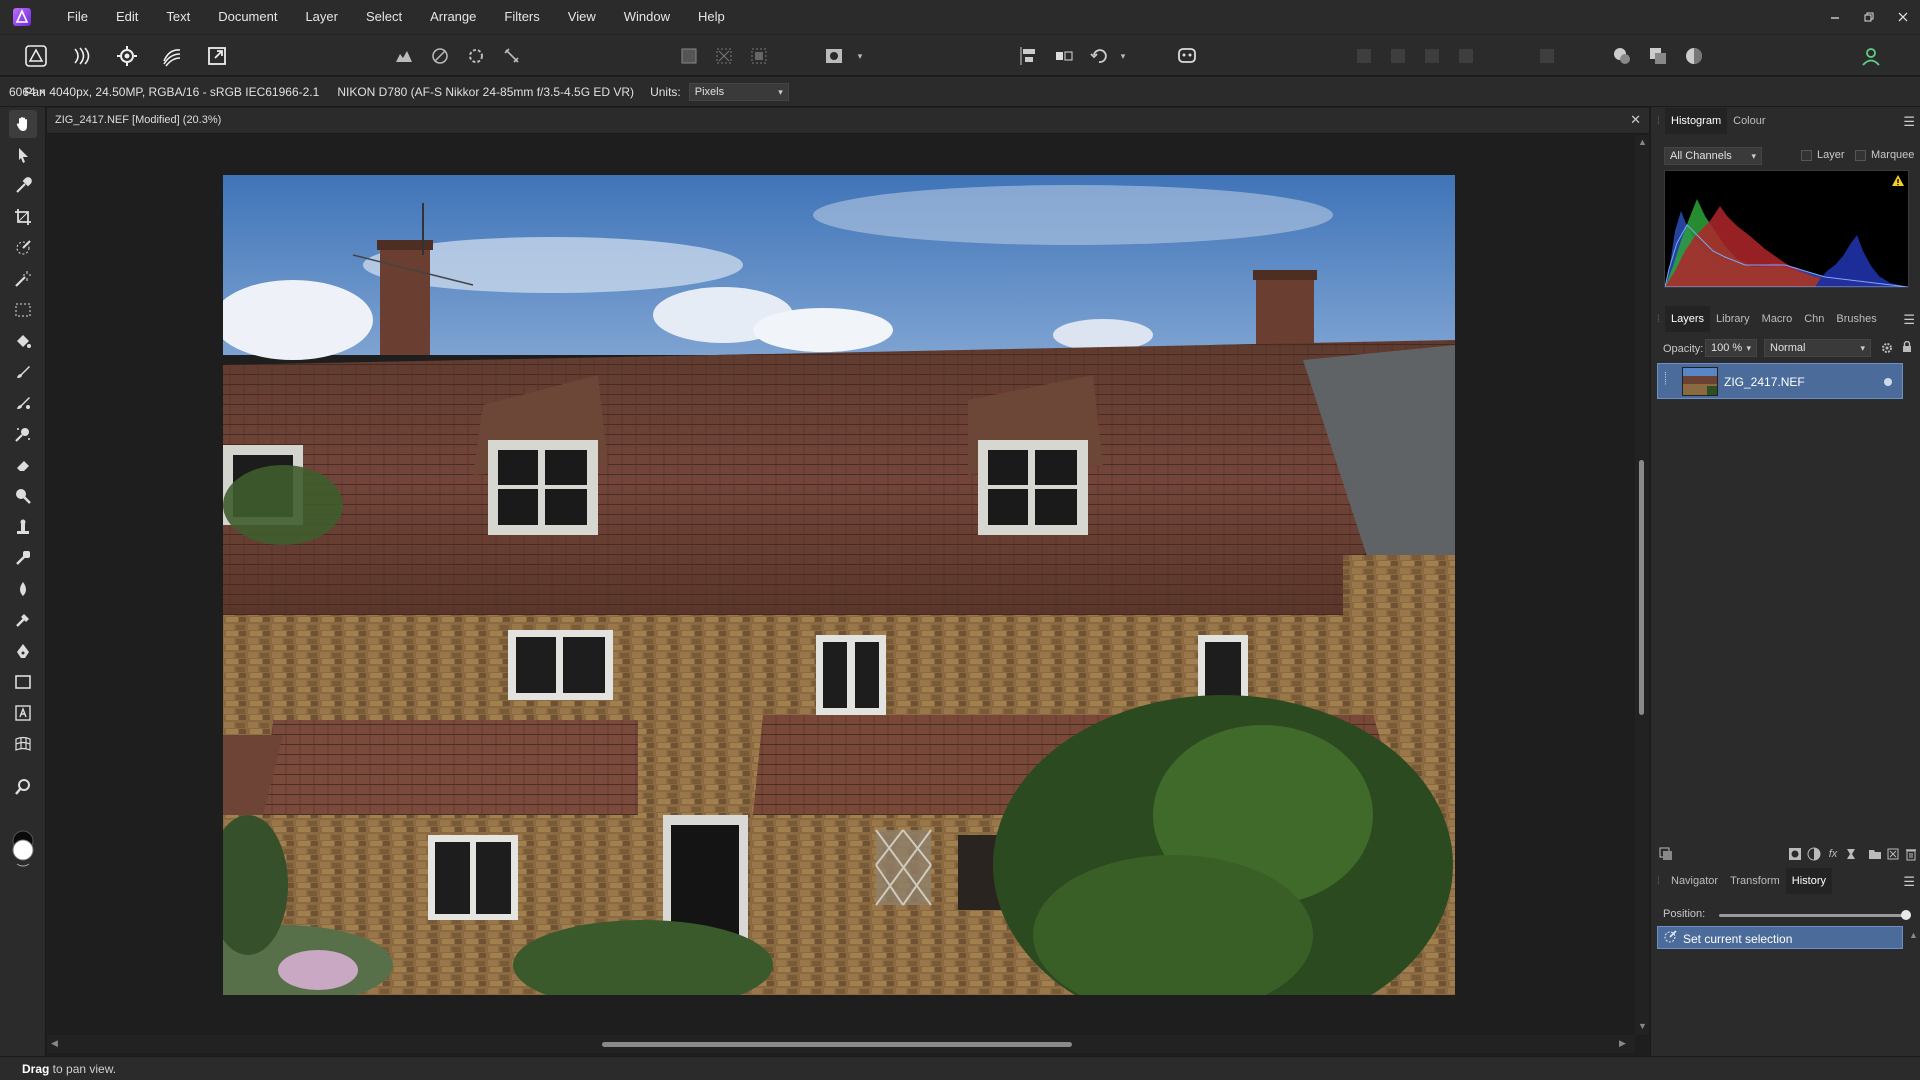 The image size is (1920, 1080). What do you see at coordinates (23, 465) in the screenshot?
I see `erase-brush-tool-icon` at bounding box center [23, 465].